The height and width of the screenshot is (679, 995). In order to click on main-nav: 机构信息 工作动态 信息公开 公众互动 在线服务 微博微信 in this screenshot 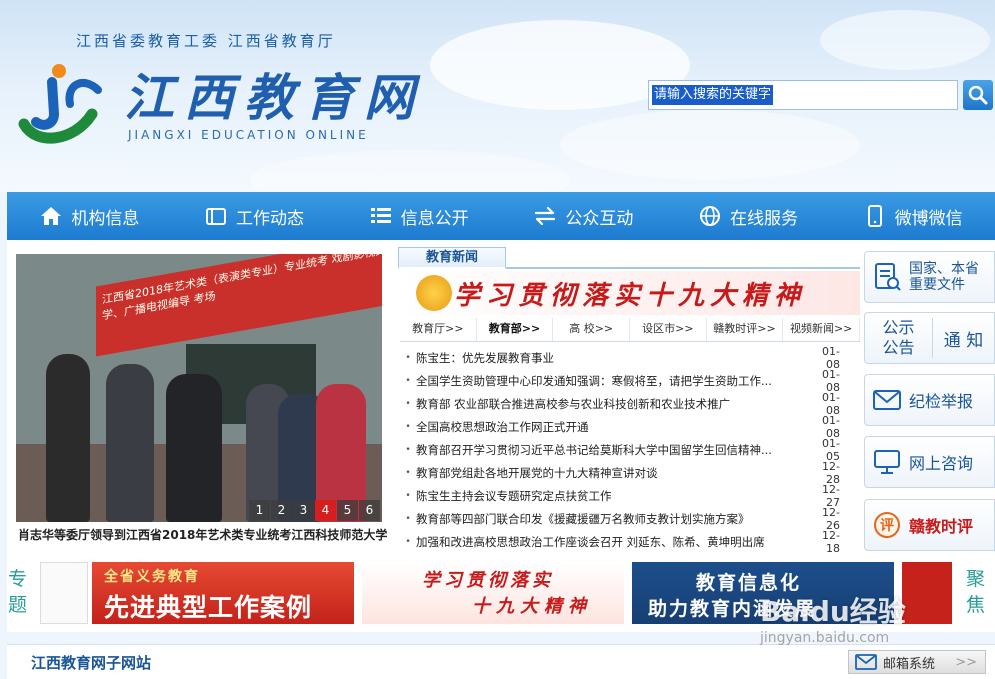, I will do `click(501, 216)`.